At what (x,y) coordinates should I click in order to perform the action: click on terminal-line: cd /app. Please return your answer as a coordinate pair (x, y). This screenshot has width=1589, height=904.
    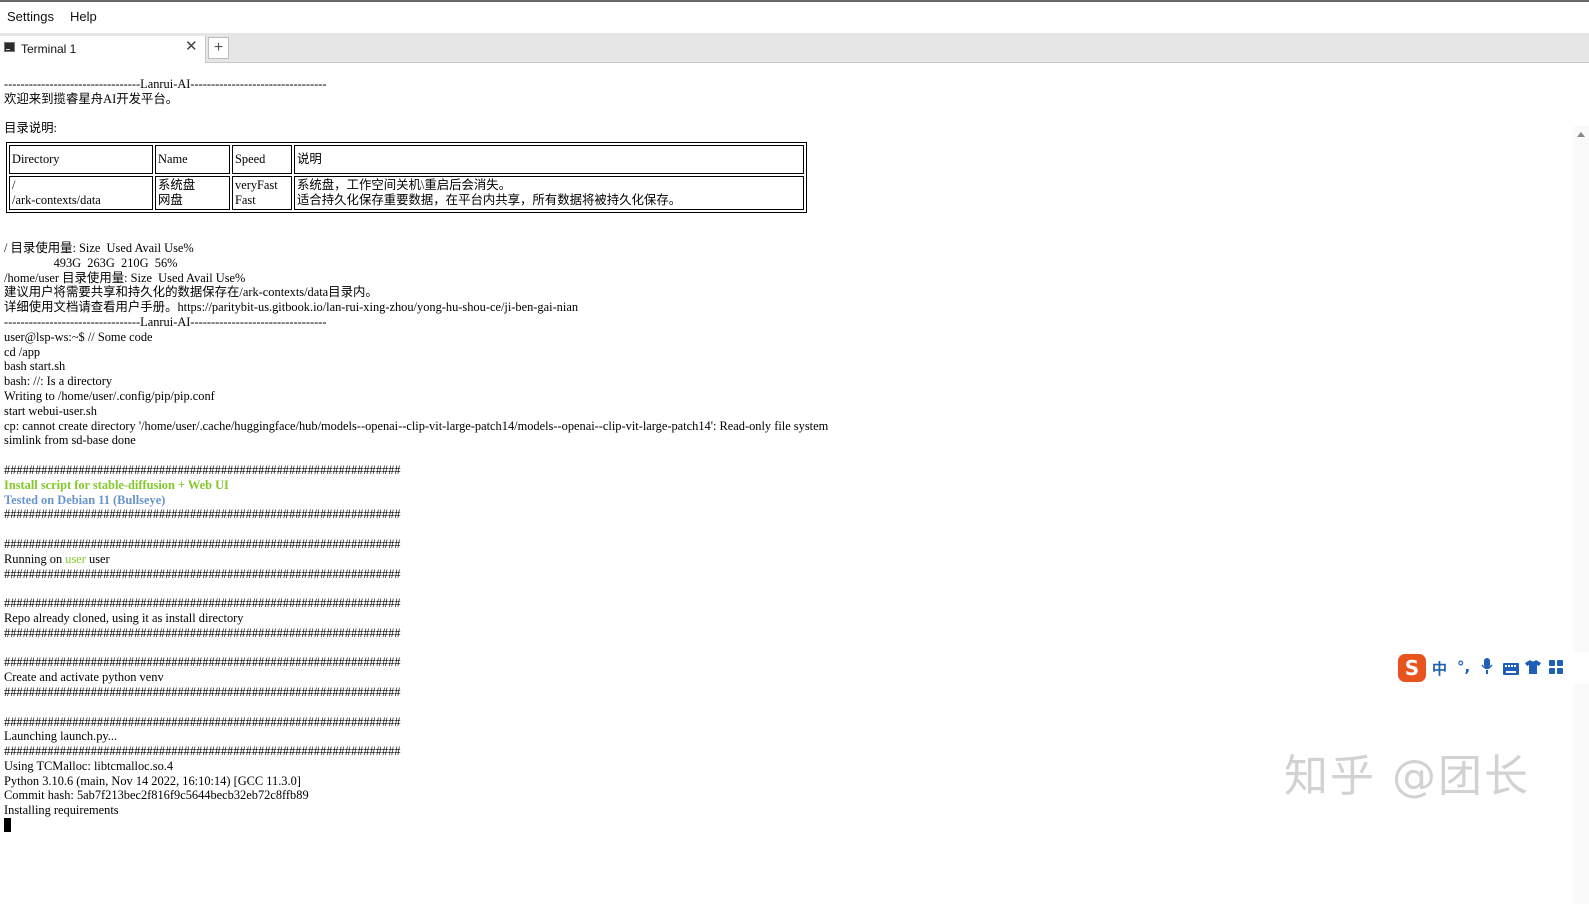
    Looking at the image, I should click on (22, 351).